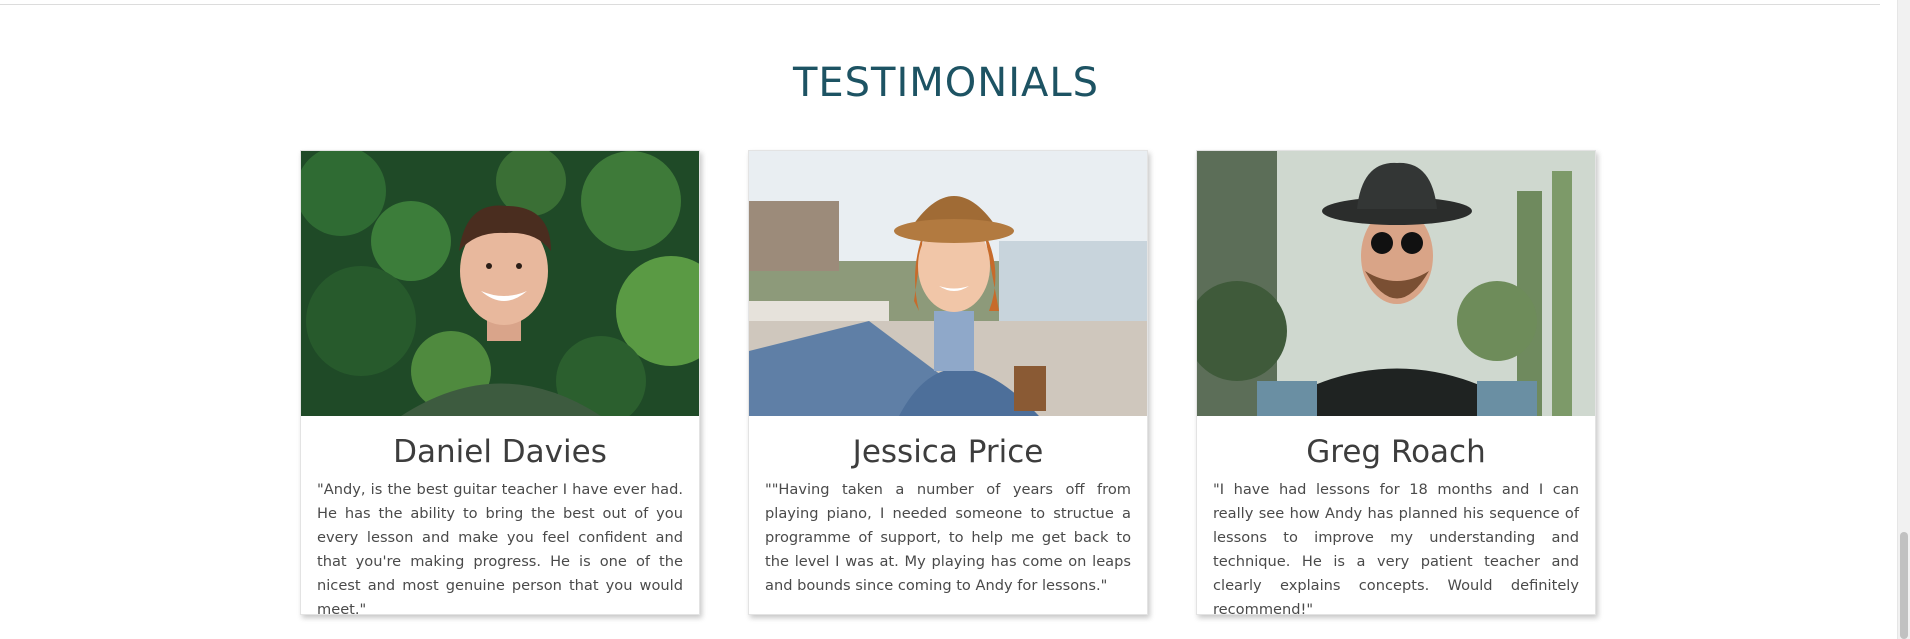 This screenshot has width=1910, height=639. I want to click on testimonial-name: Daniel Davies, so click(500, 452).